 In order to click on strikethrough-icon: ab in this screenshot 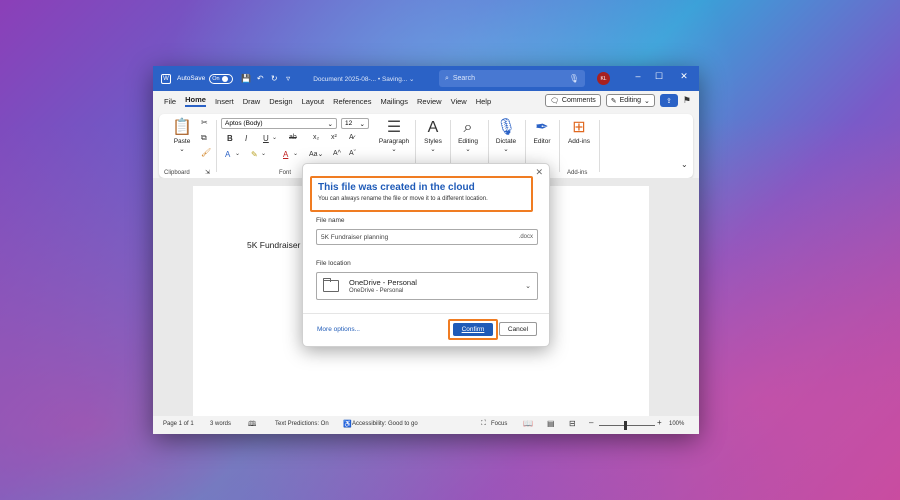, I will do `click(293, 137)`.